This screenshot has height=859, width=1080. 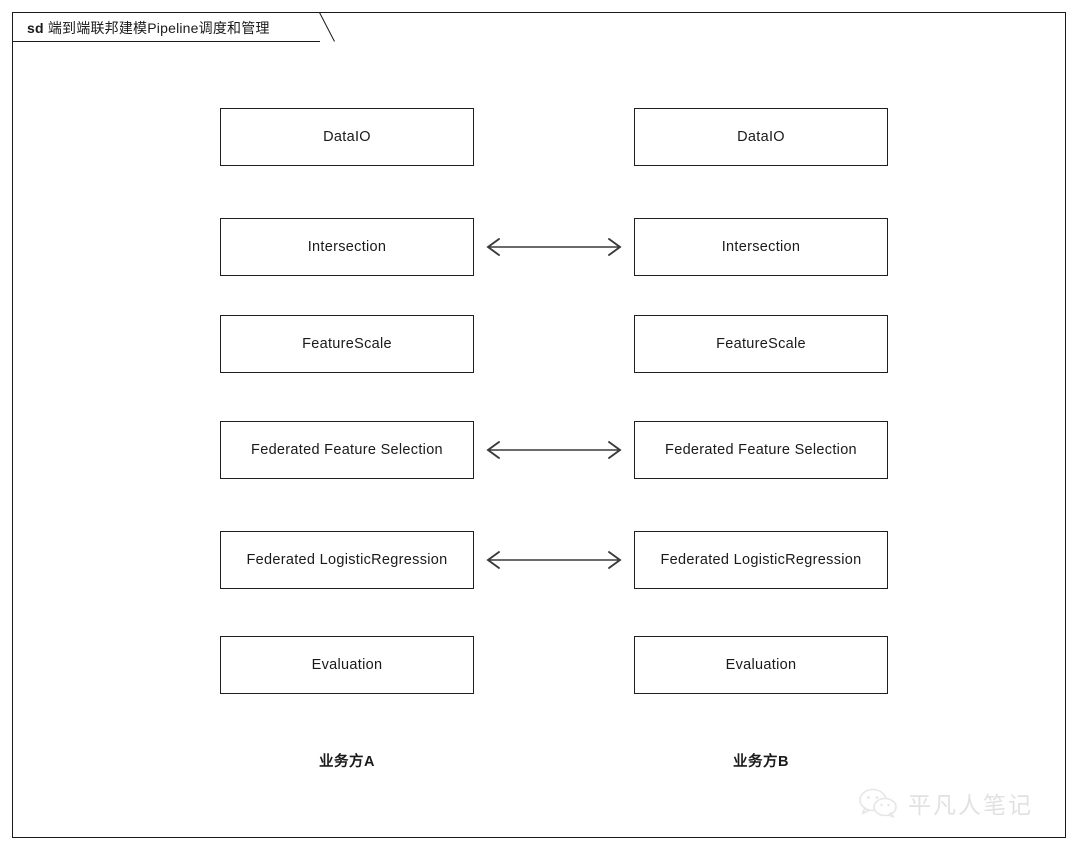 I want to click on step-box-party-a-federated-feature-selection: Federated Feature Selection, so click(x=347, y=450).